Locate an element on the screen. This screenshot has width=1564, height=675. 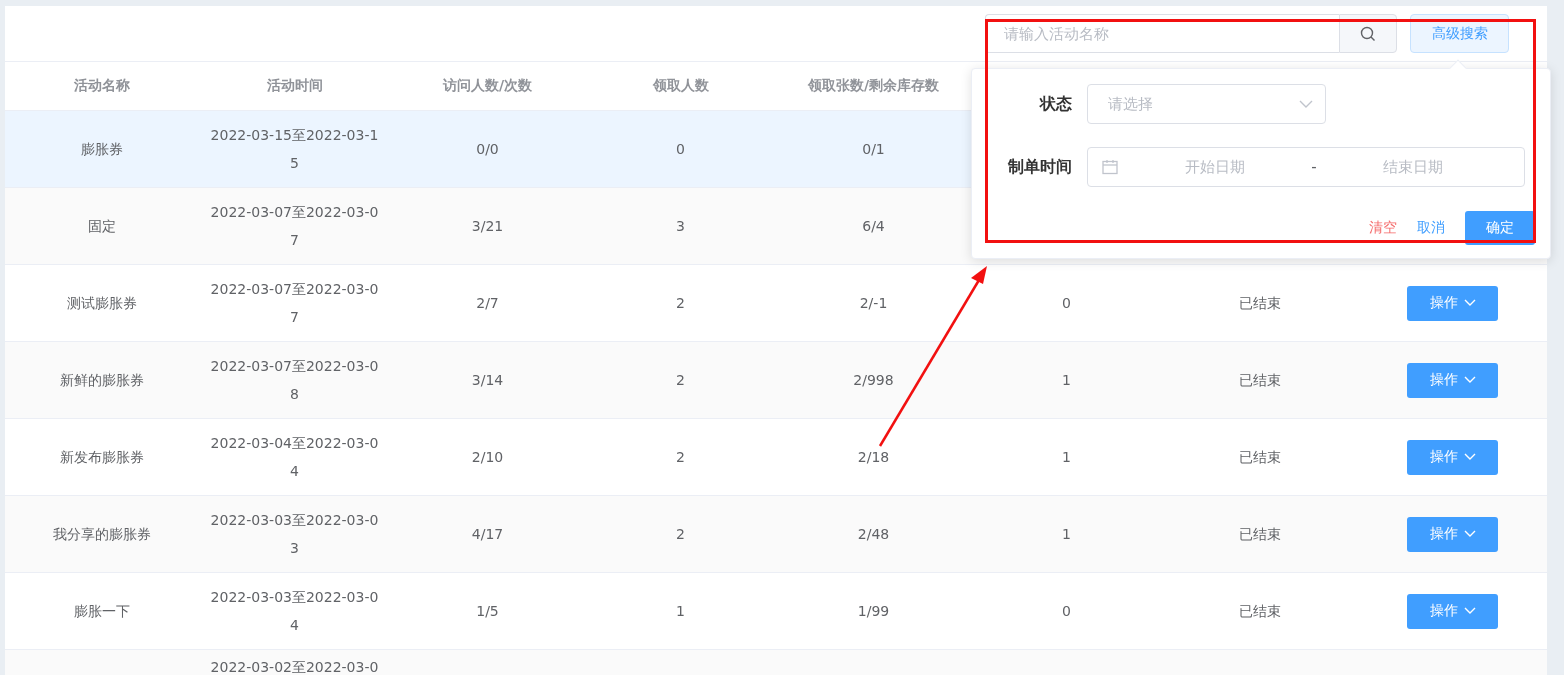
column-header: 领取人数 is located at coordinates (680, 86).